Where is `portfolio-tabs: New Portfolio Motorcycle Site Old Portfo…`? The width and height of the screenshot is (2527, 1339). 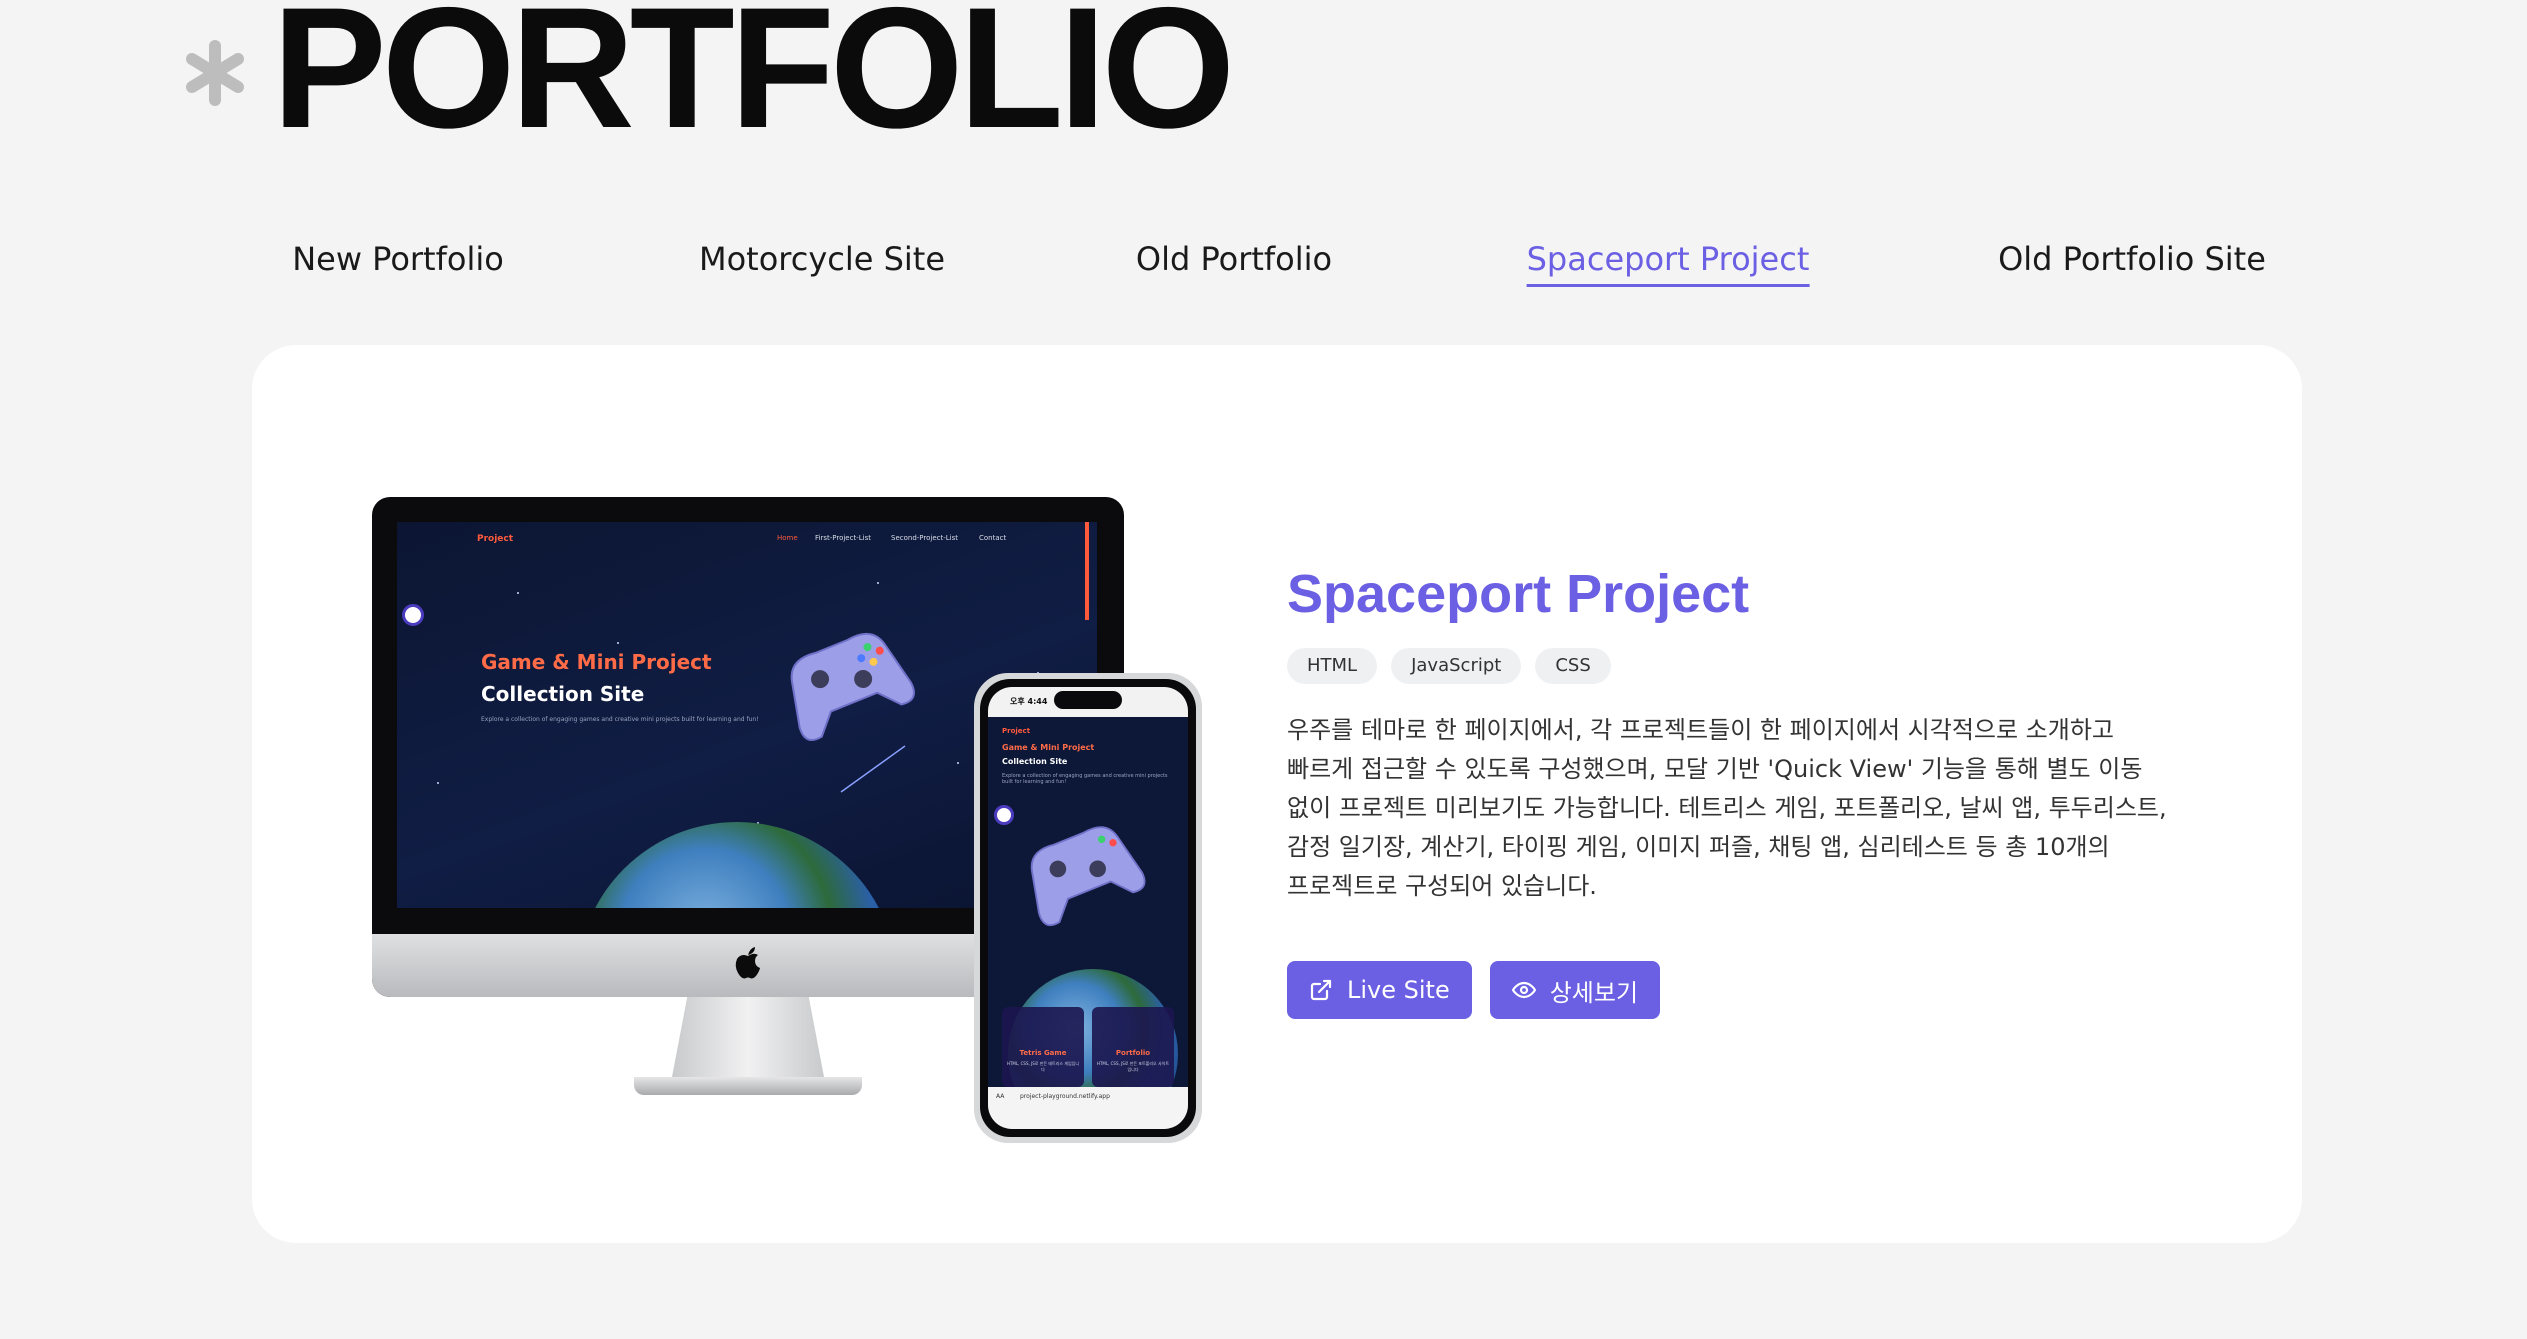
portfolio-tabs: New Portfolio Motorcycle Site Old Portfo… is located at coordinates (1263, 270).